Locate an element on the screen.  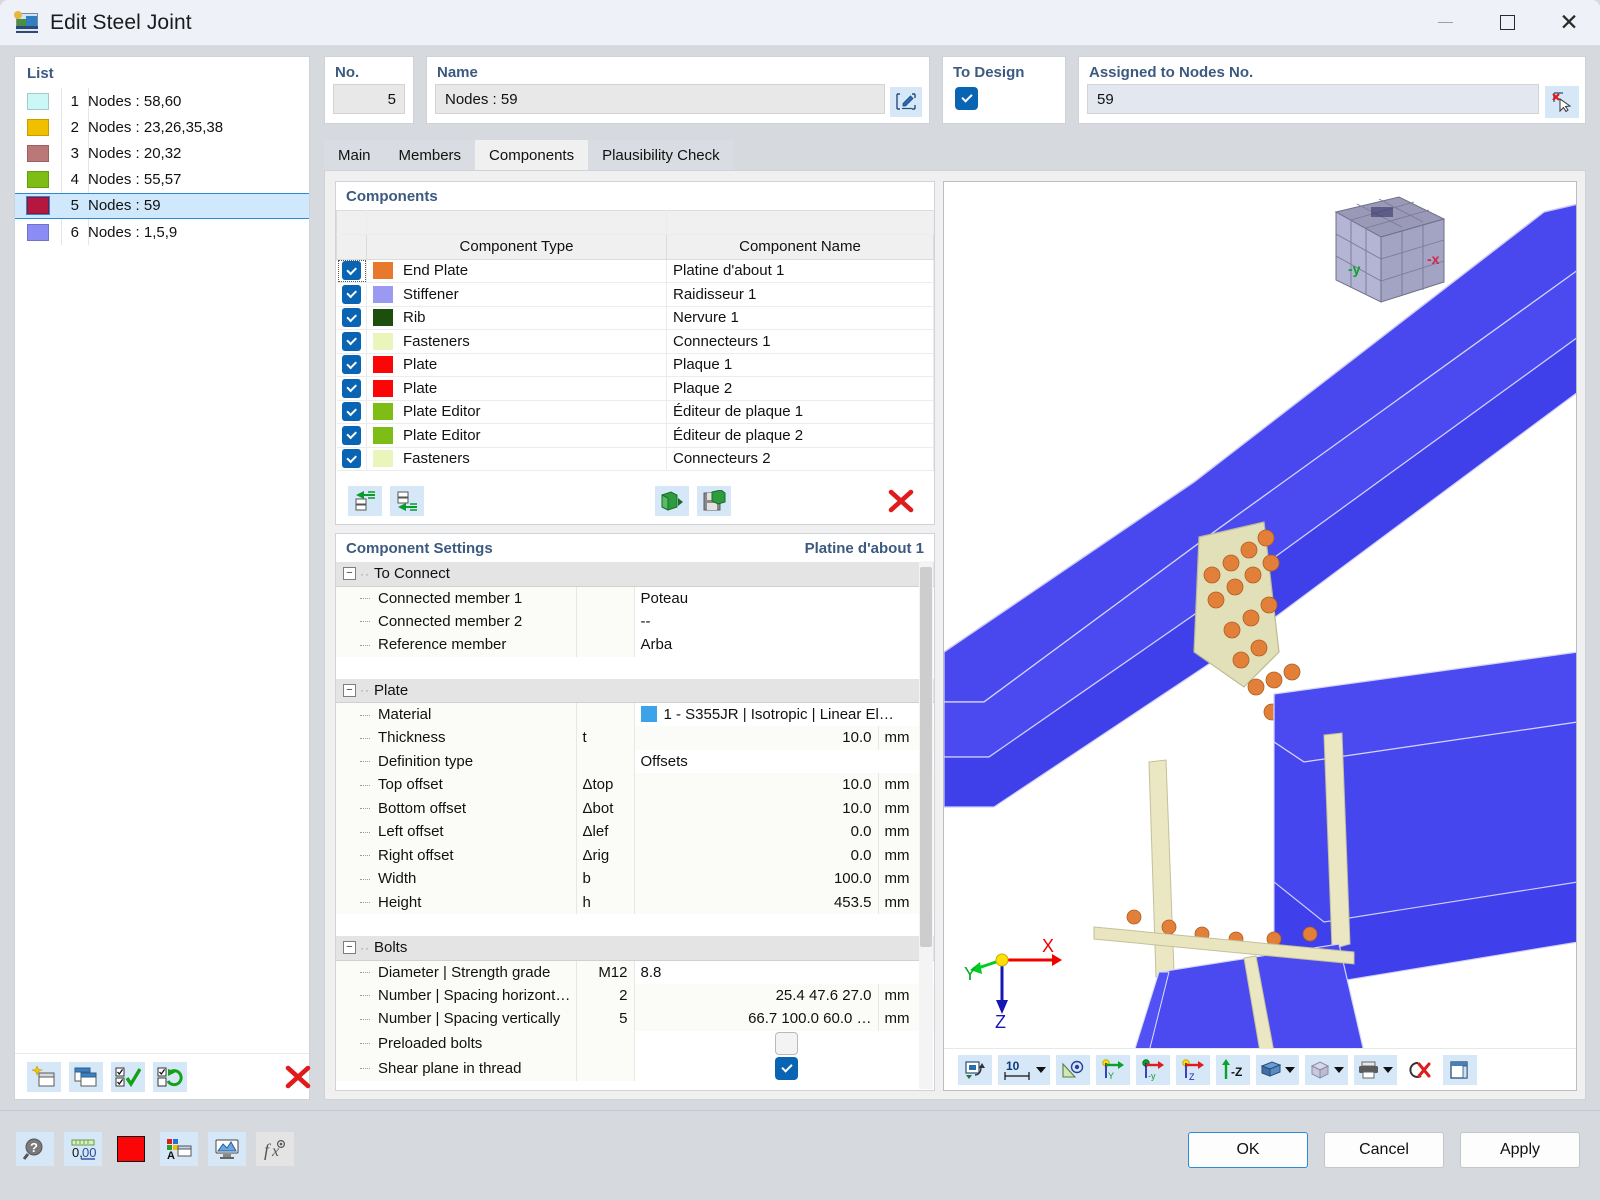
setting-value: Arba is located at coordinates (784, 645).